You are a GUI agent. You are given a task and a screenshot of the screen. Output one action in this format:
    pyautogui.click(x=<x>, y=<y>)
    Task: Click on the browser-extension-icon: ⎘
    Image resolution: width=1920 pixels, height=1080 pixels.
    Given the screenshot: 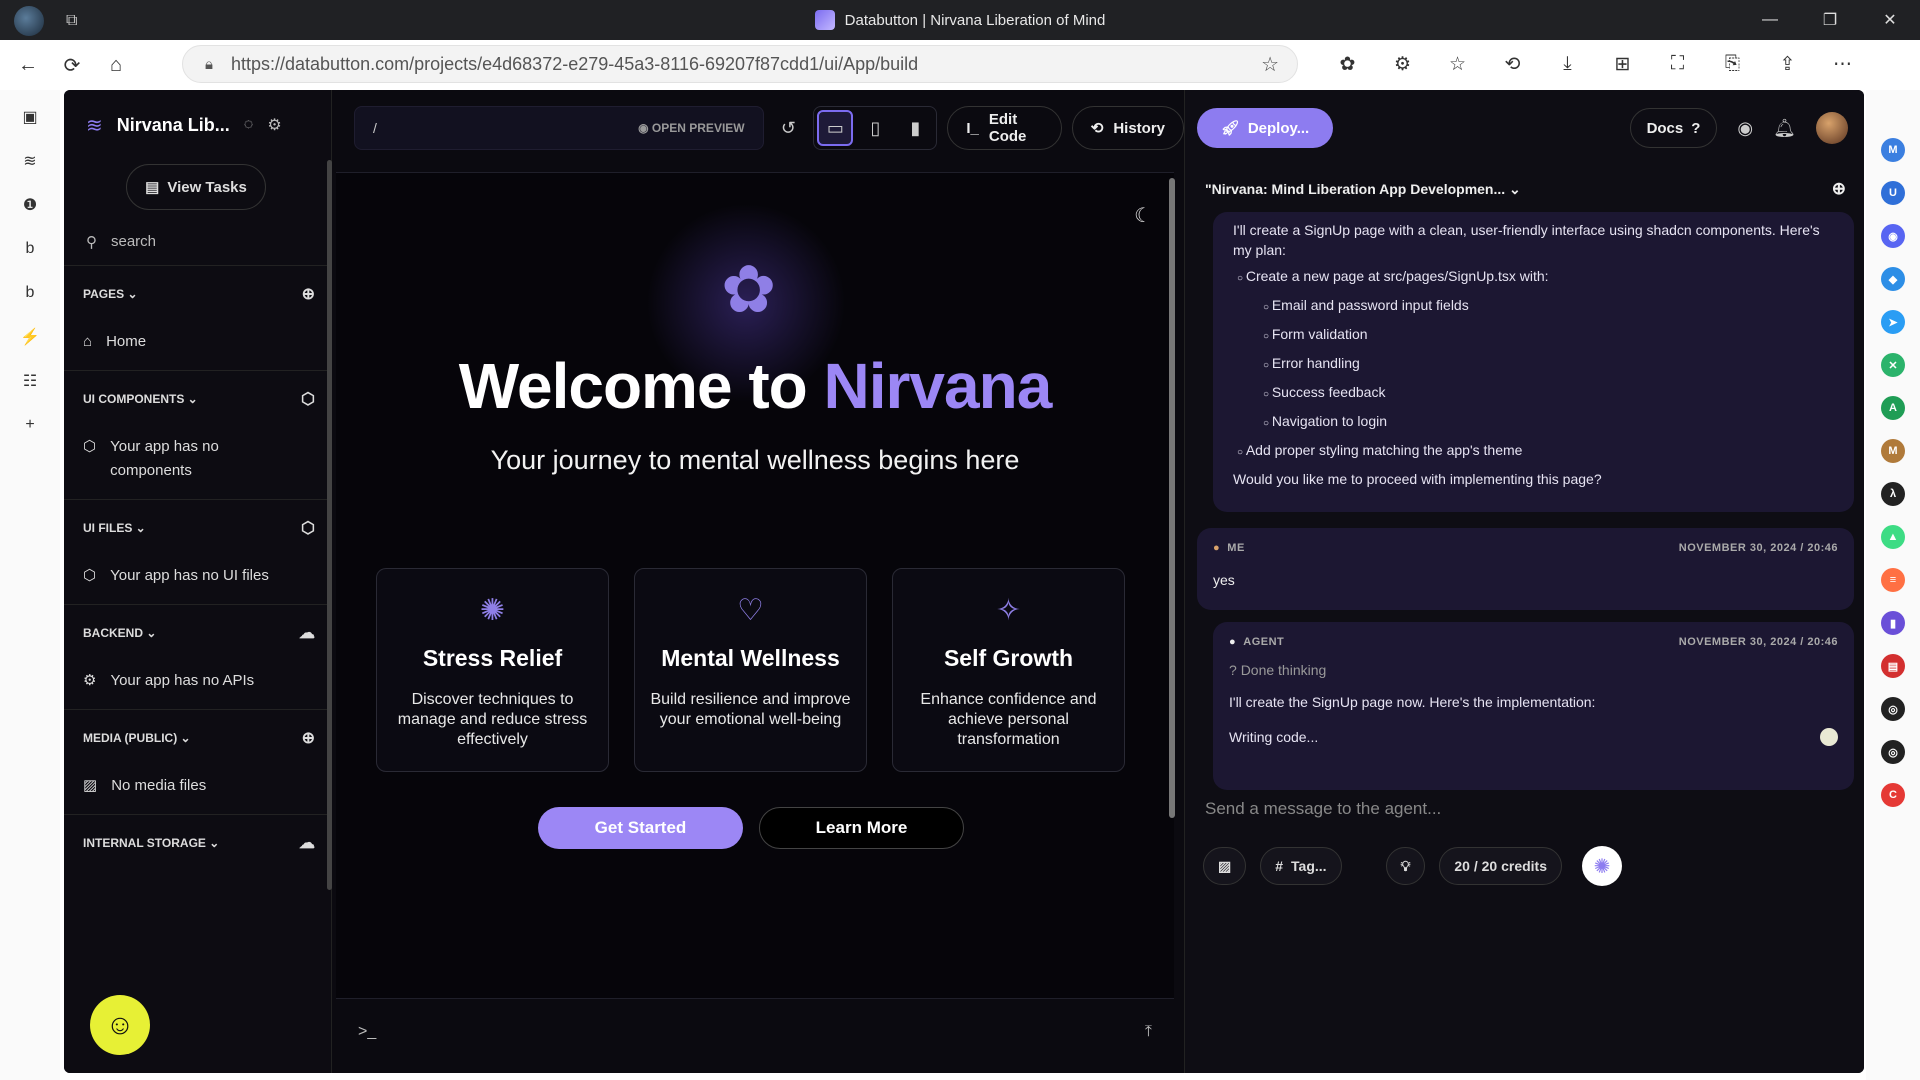 What is the action you would take?
    pyautogui.click(x=1732, y=64)
    